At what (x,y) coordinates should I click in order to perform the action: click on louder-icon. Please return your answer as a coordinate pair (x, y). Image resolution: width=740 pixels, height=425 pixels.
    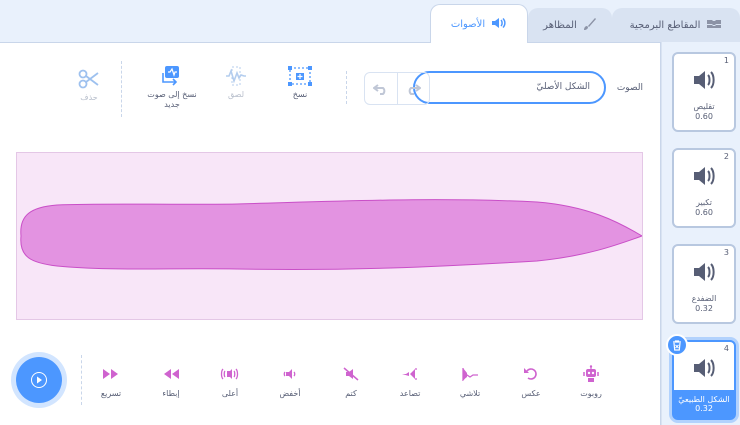
    Looking at the image, I should click on (230, 374).